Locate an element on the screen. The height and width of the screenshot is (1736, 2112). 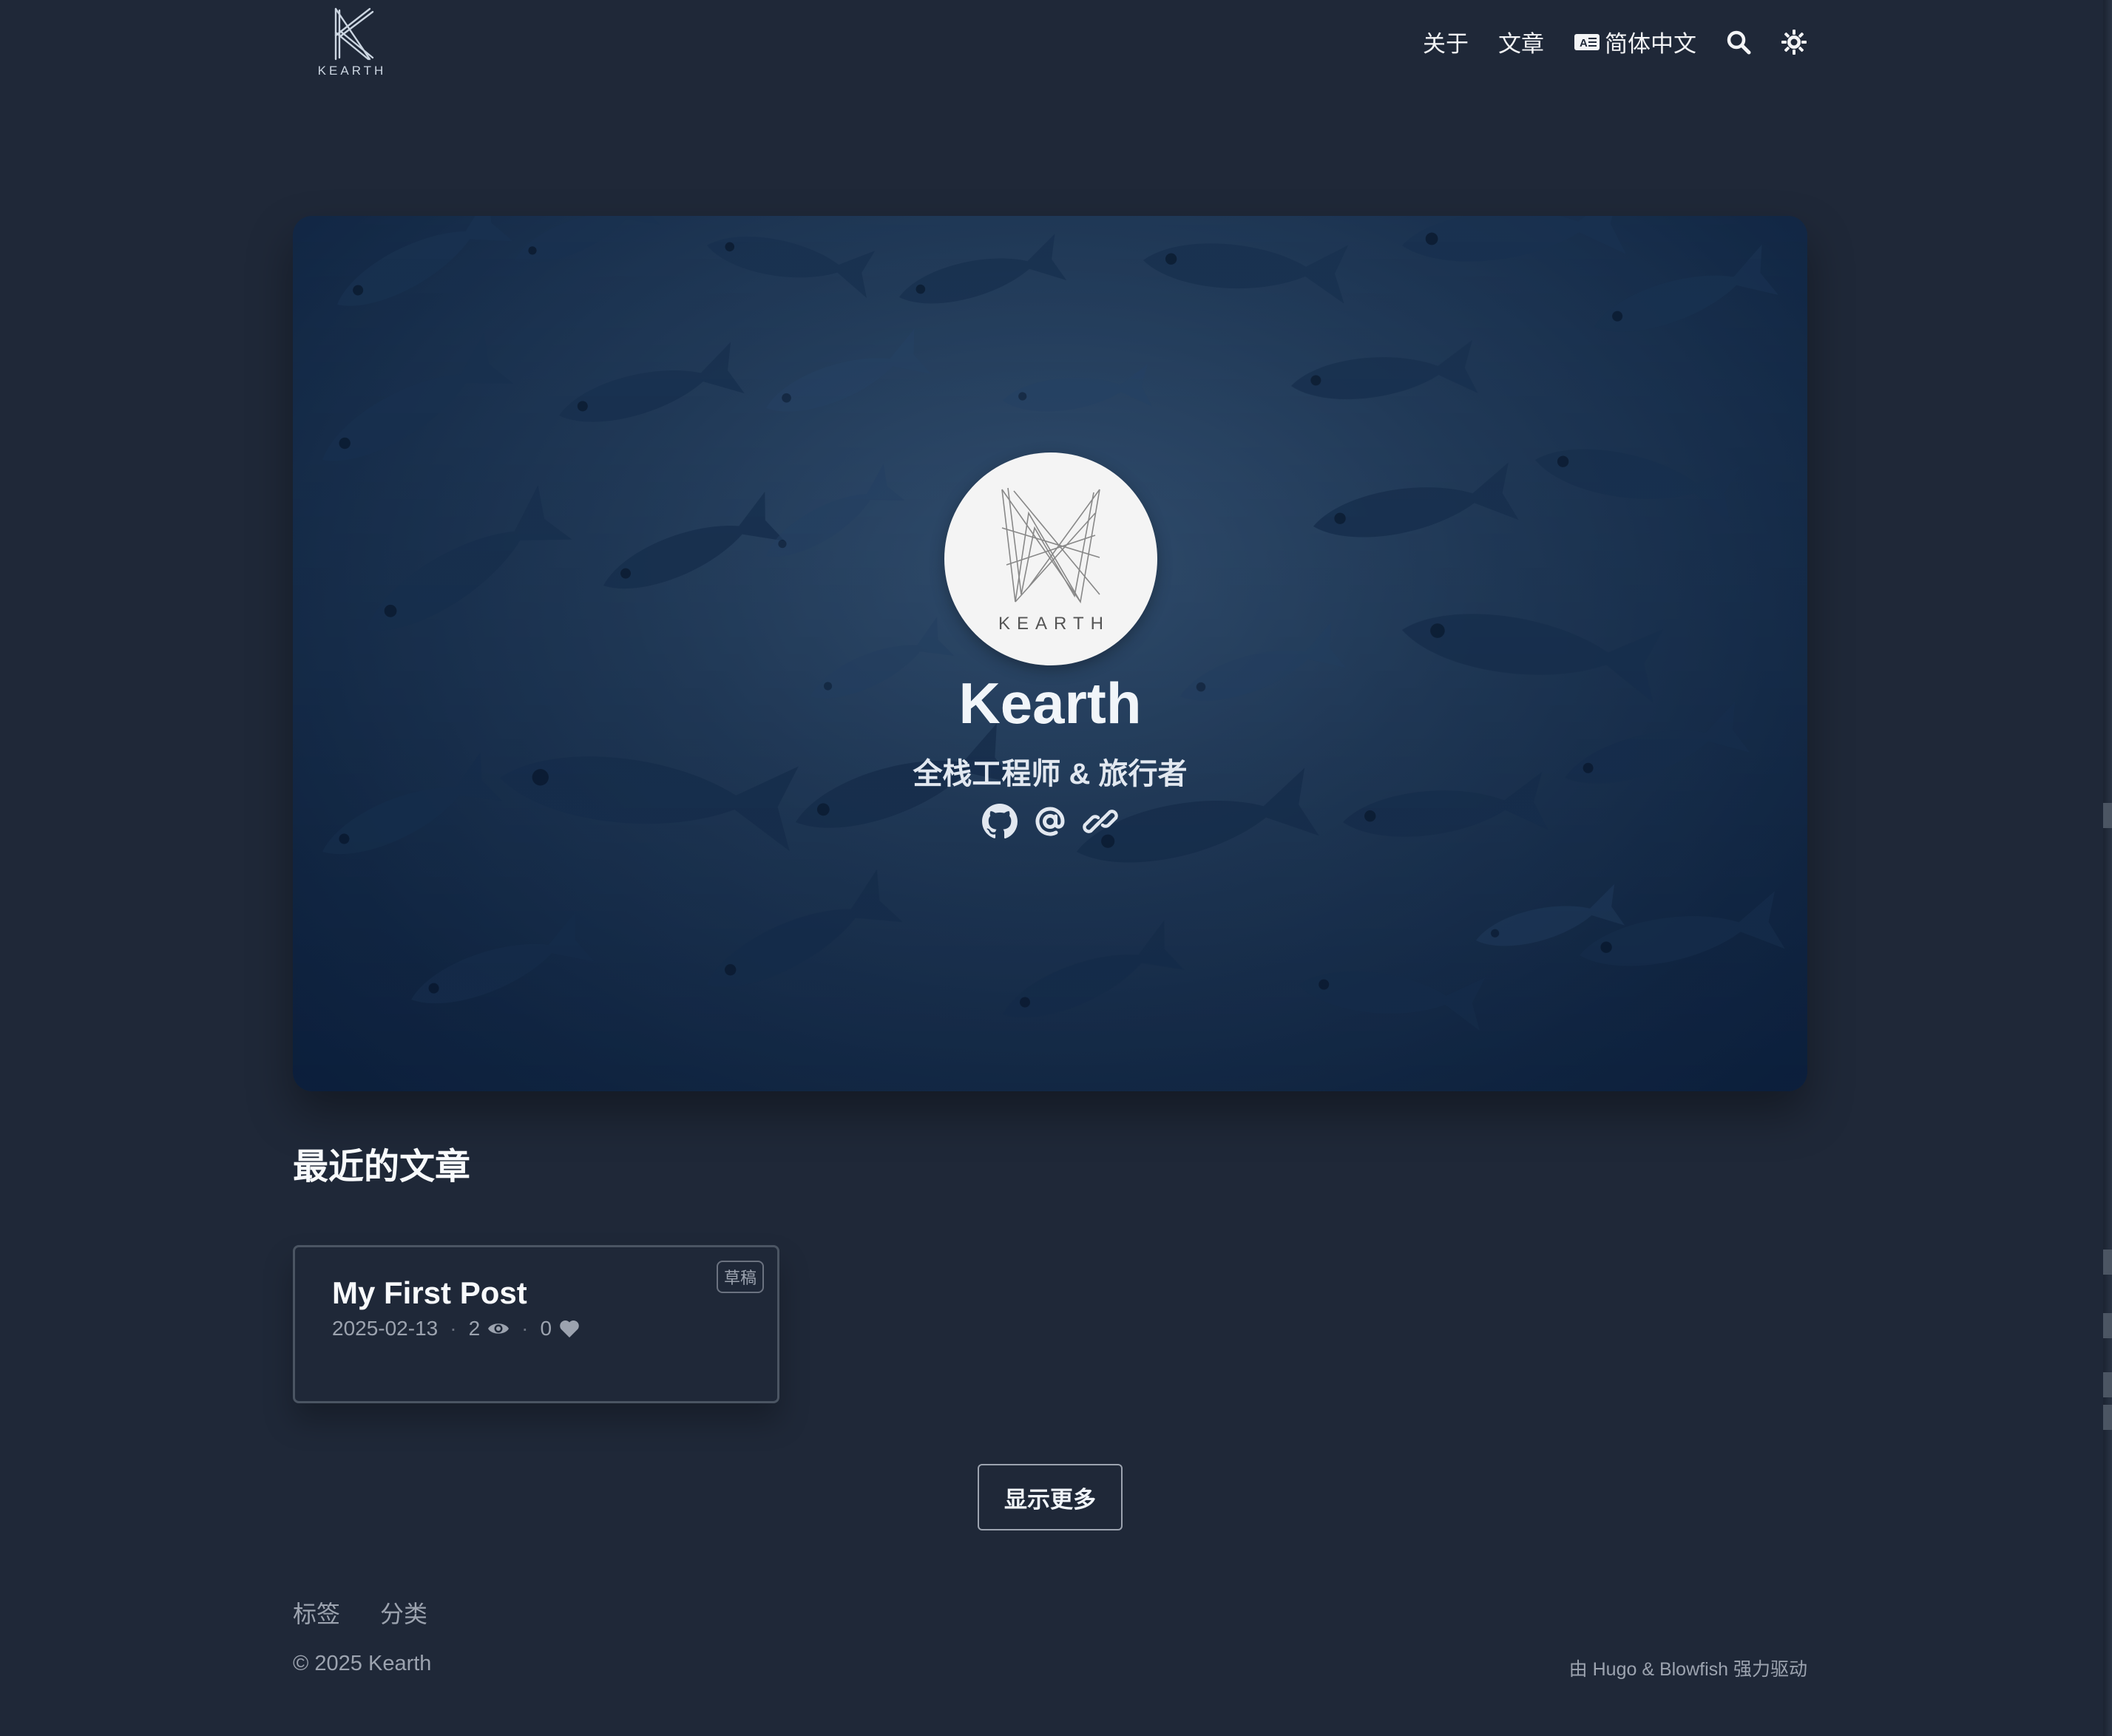
social-links is located at coordinates (1050, 821).